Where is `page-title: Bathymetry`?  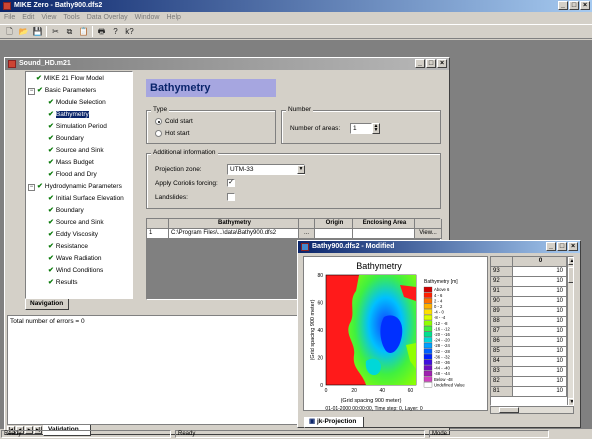 page-title: Bathymetry is located at coordinates (211, 88).